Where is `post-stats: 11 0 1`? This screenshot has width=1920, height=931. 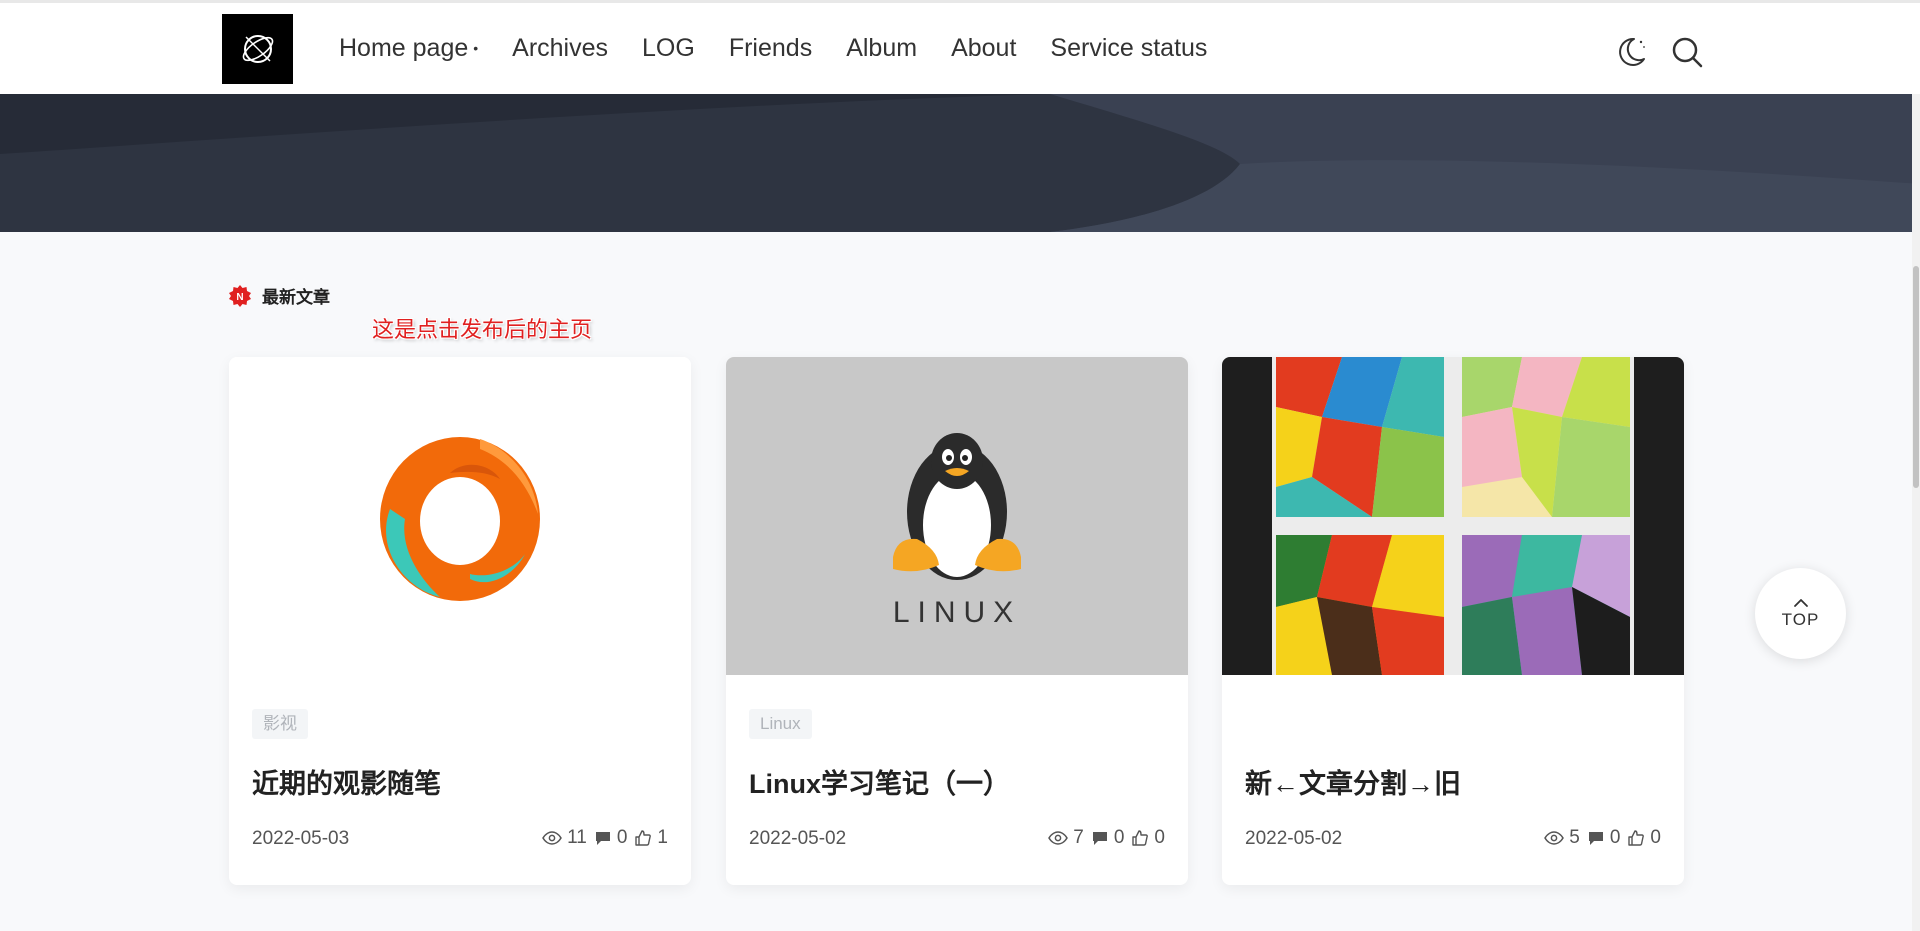 post-stats: 11 0 1 is located at coordinates (605, 838).